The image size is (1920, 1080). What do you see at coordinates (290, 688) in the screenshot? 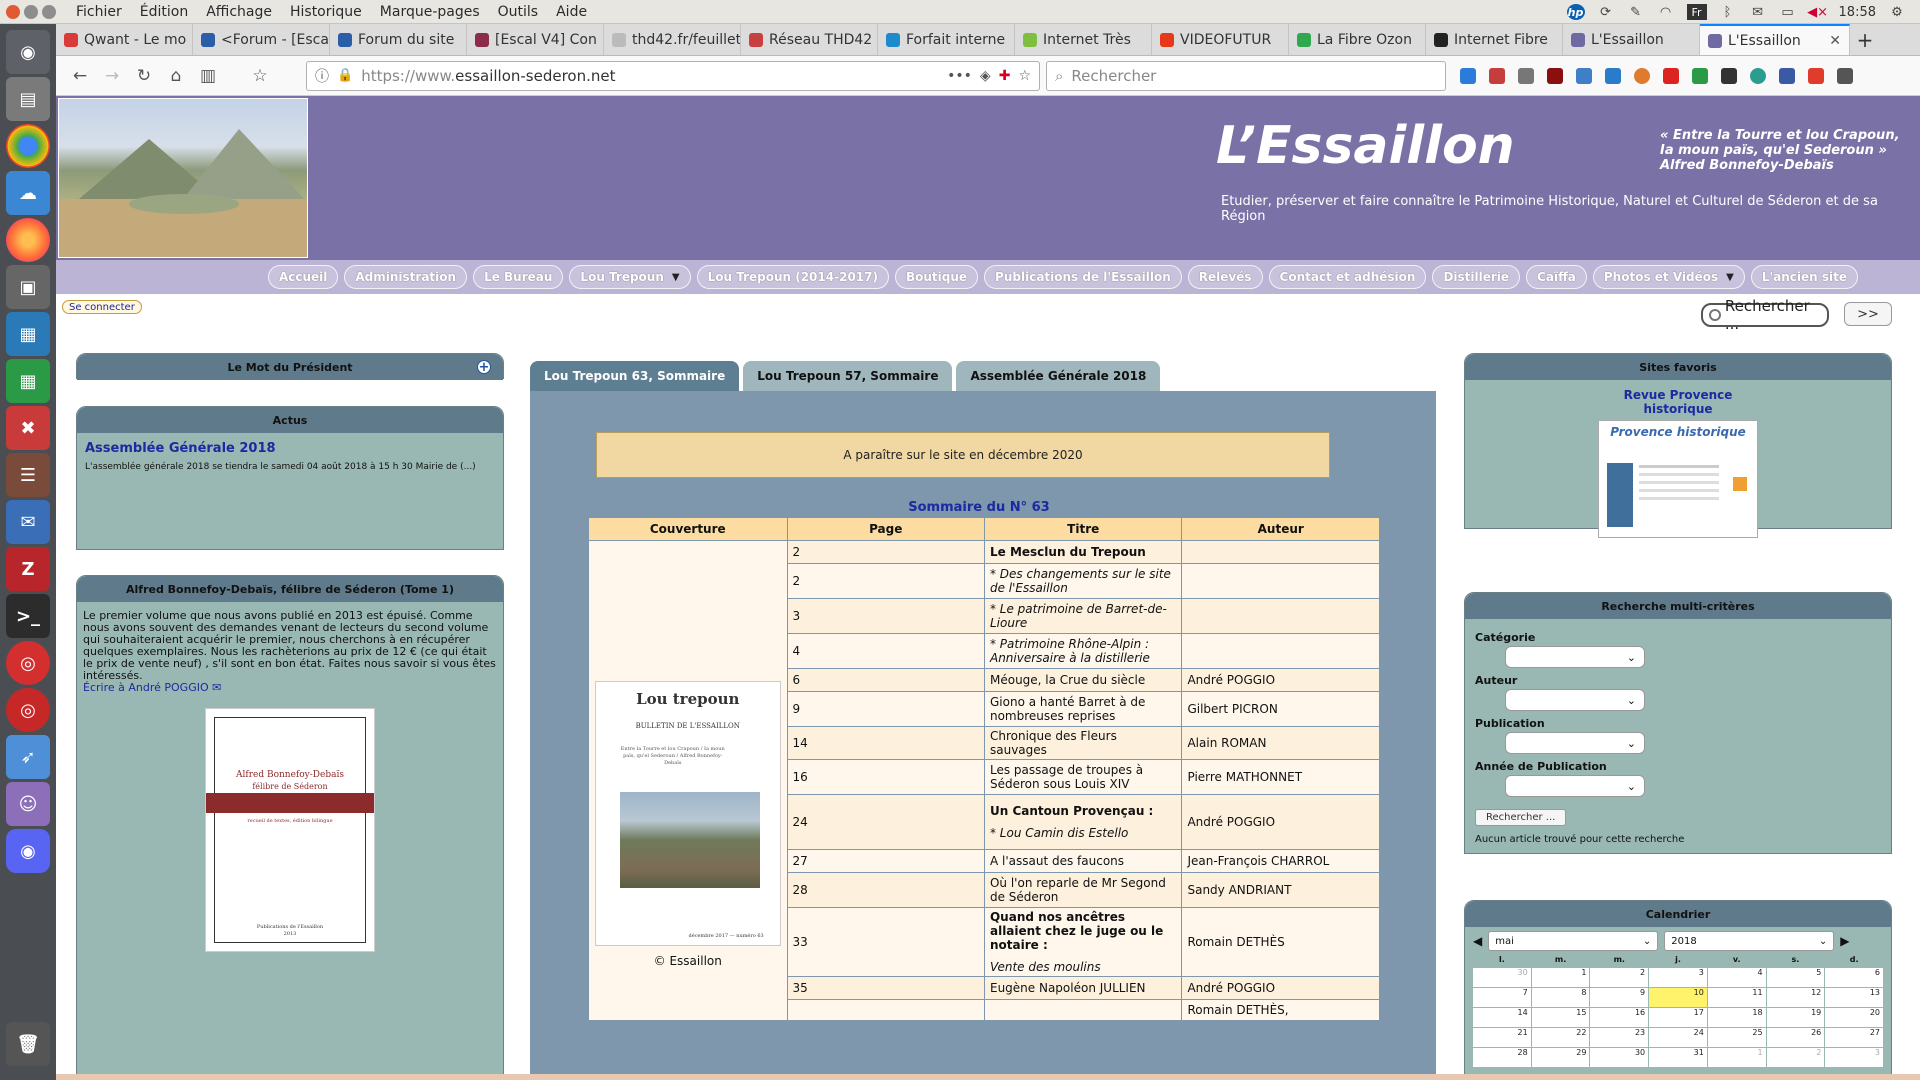
I see `mail-link: Écrire à André POGGIO ✉` at bounding box center [290, 688].